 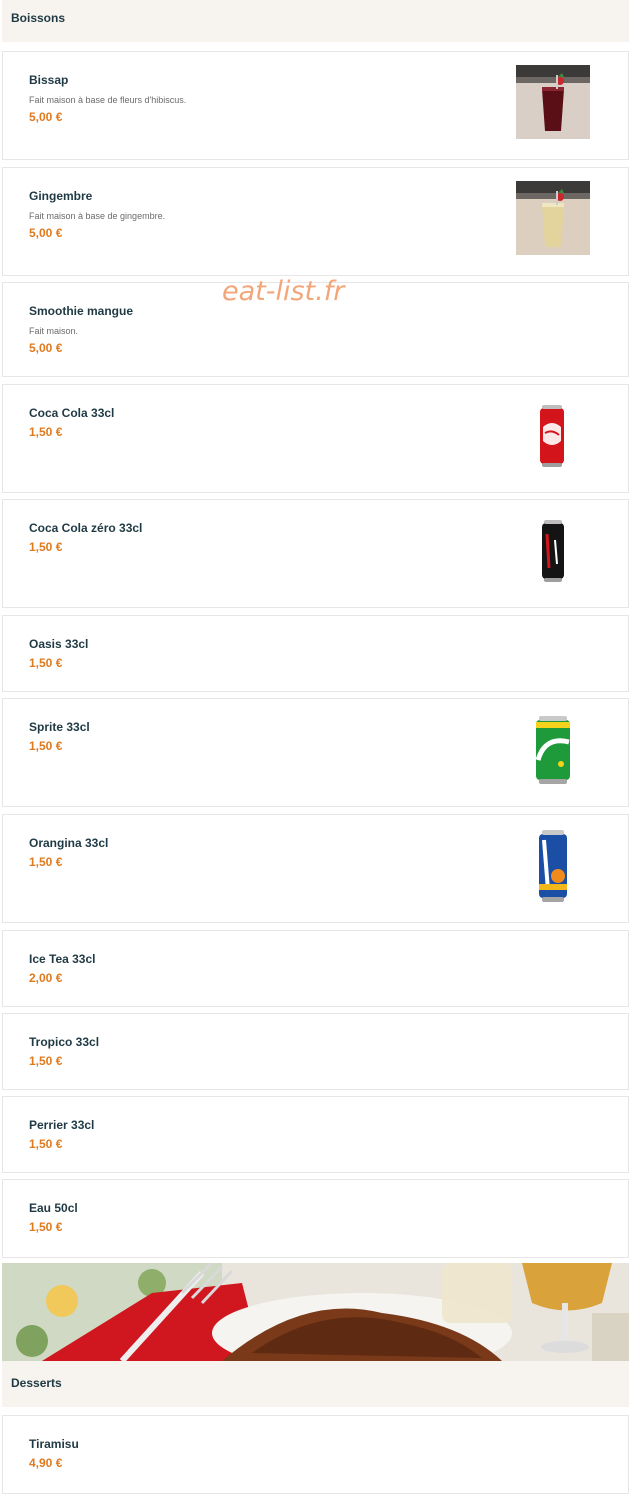 I want to click on orangina-can-icon, so click(x=553, y=866).